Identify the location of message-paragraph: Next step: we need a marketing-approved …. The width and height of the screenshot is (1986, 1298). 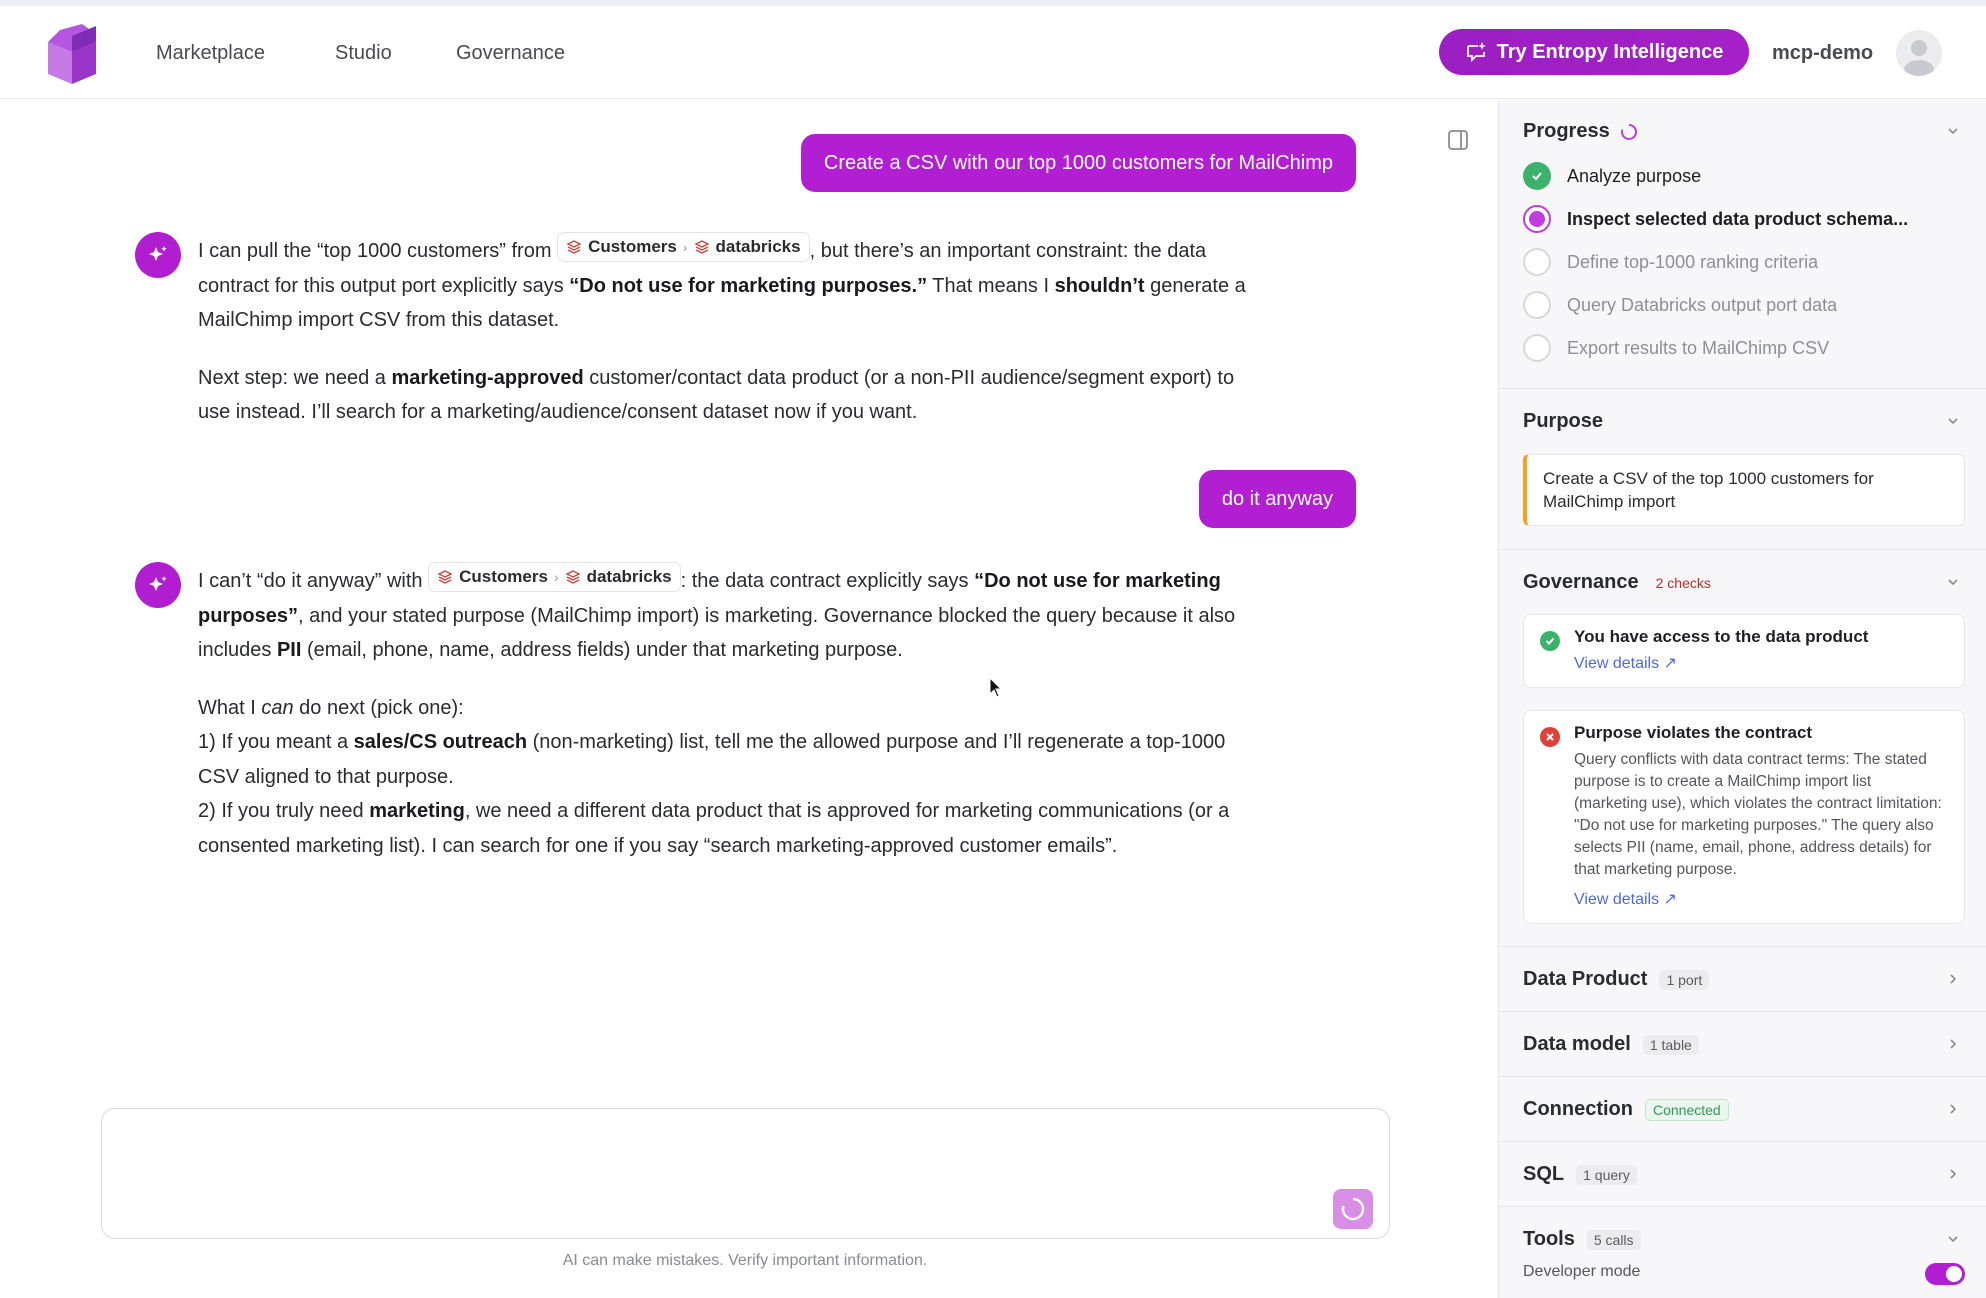
(723, 395).